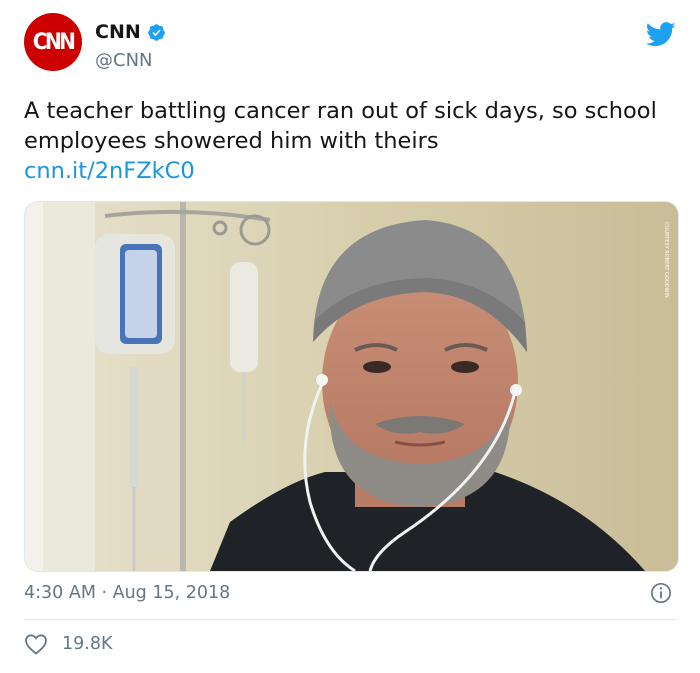 Image resolution: width=700 pixels, height=673 pixels. What do you see at coordinates (350, 619) in the screenshot?
I see `divider` at bounding box center [350, 619].